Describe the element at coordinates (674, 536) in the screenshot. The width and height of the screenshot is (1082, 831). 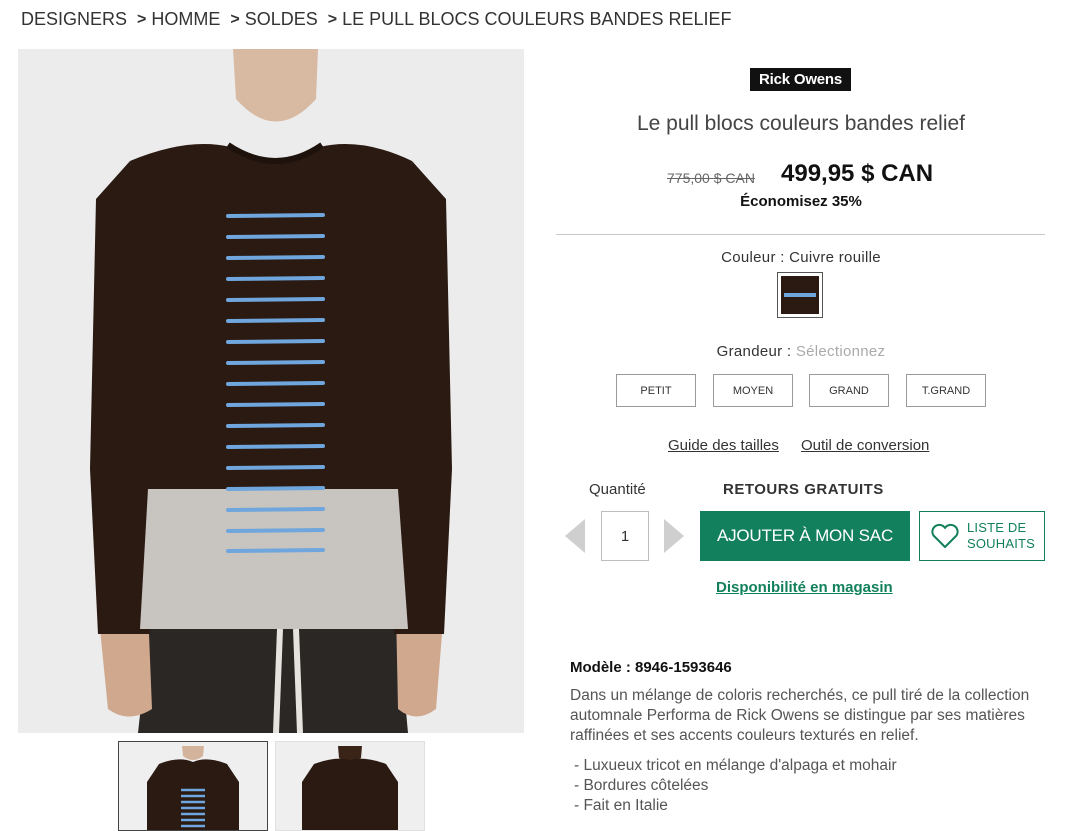
I see `chevron-right-icon` at that location.